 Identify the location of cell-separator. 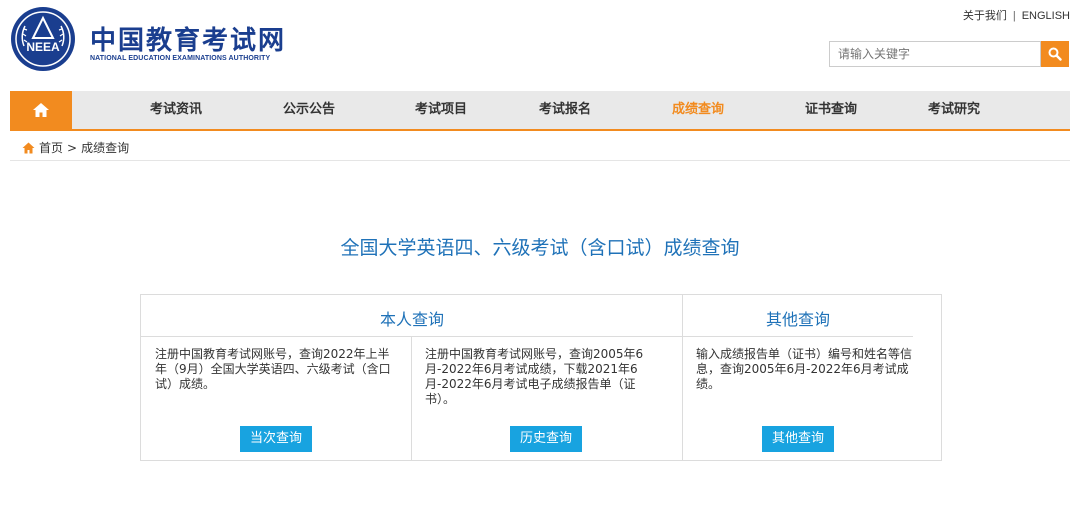
(411, 398).